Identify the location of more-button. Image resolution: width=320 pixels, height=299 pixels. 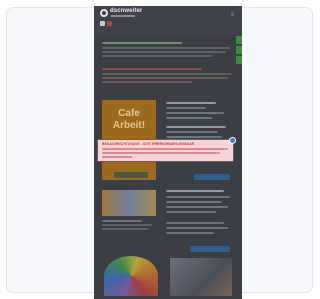
(210, 249).